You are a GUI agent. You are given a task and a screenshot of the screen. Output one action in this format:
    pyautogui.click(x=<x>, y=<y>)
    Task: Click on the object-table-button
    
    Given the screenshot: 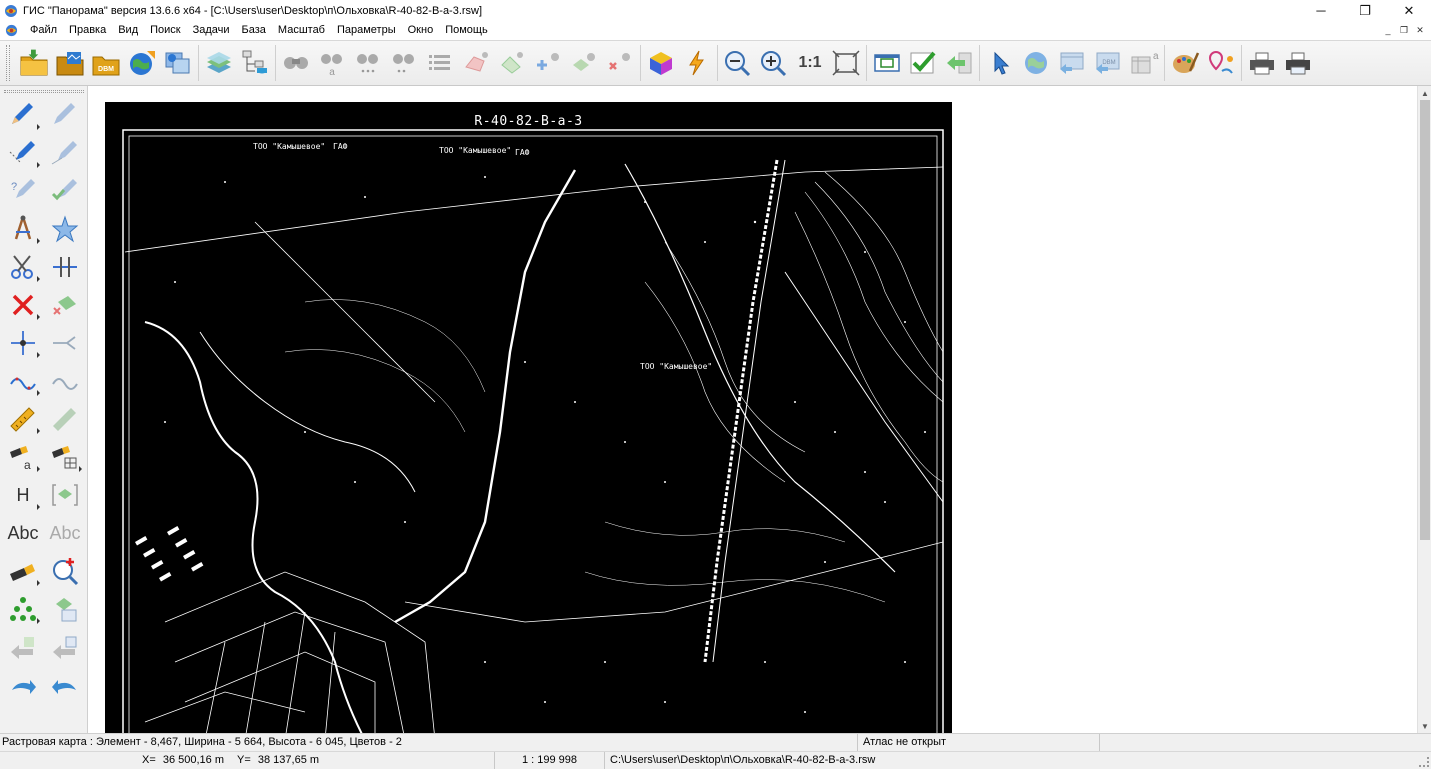 What is the action you would take?
    pyautogui.click(x=65, y=609)
    